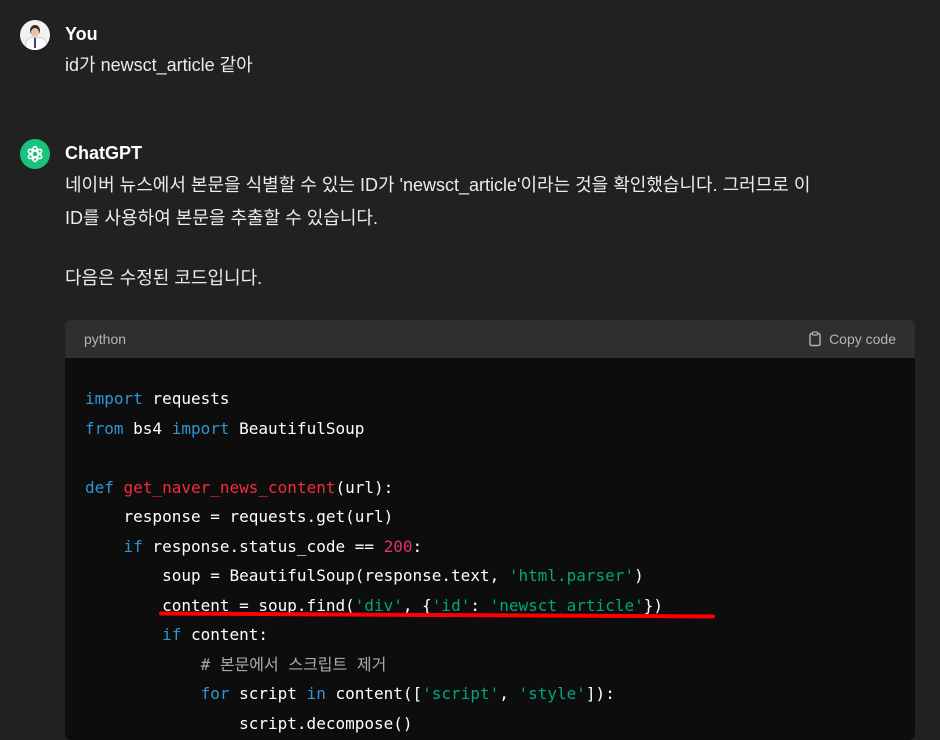  What do you see at coordinates (221, 218) in the screenshot?
I see `assistant-paragraph-1-line-2: ID를 사용하여 본문을 추출할 수 있습니다.` at bounding box center [221, 218].